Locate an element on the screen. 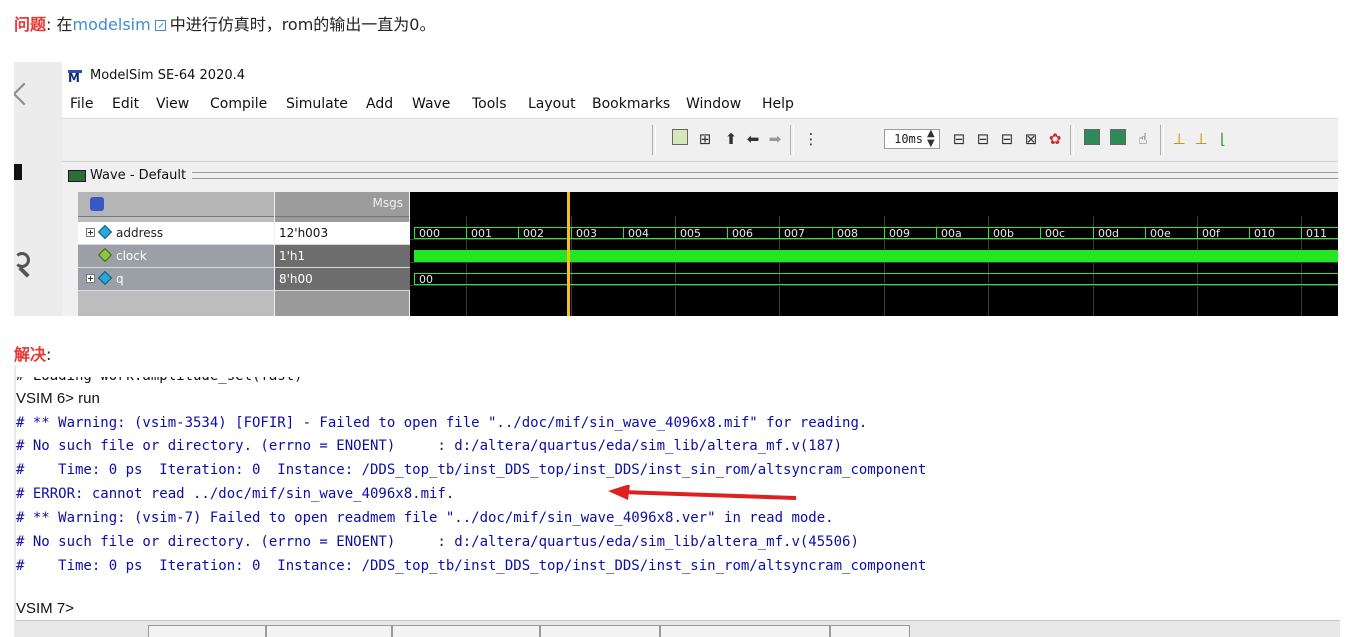 This screenshot has width=1355, height=637. continue-icon: ⊟ is located at coordinates (983, 139).